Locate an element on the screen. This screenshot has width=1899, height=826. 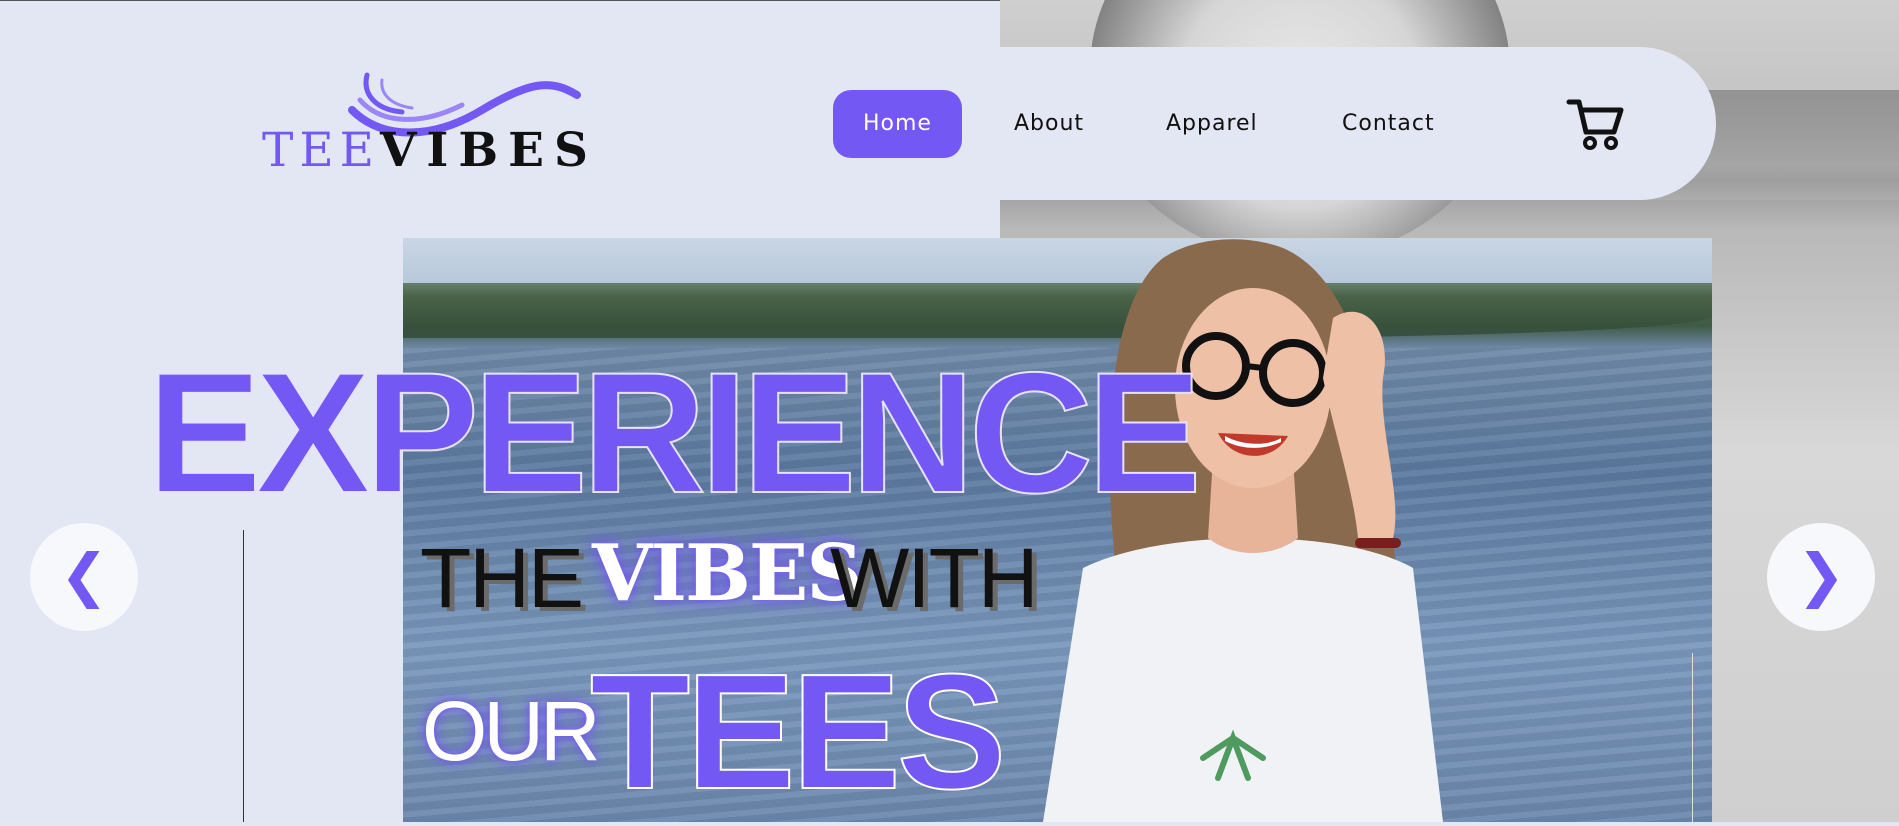
hero-headline-experience: EXPERIENCE is located at coordinates (674, 433).